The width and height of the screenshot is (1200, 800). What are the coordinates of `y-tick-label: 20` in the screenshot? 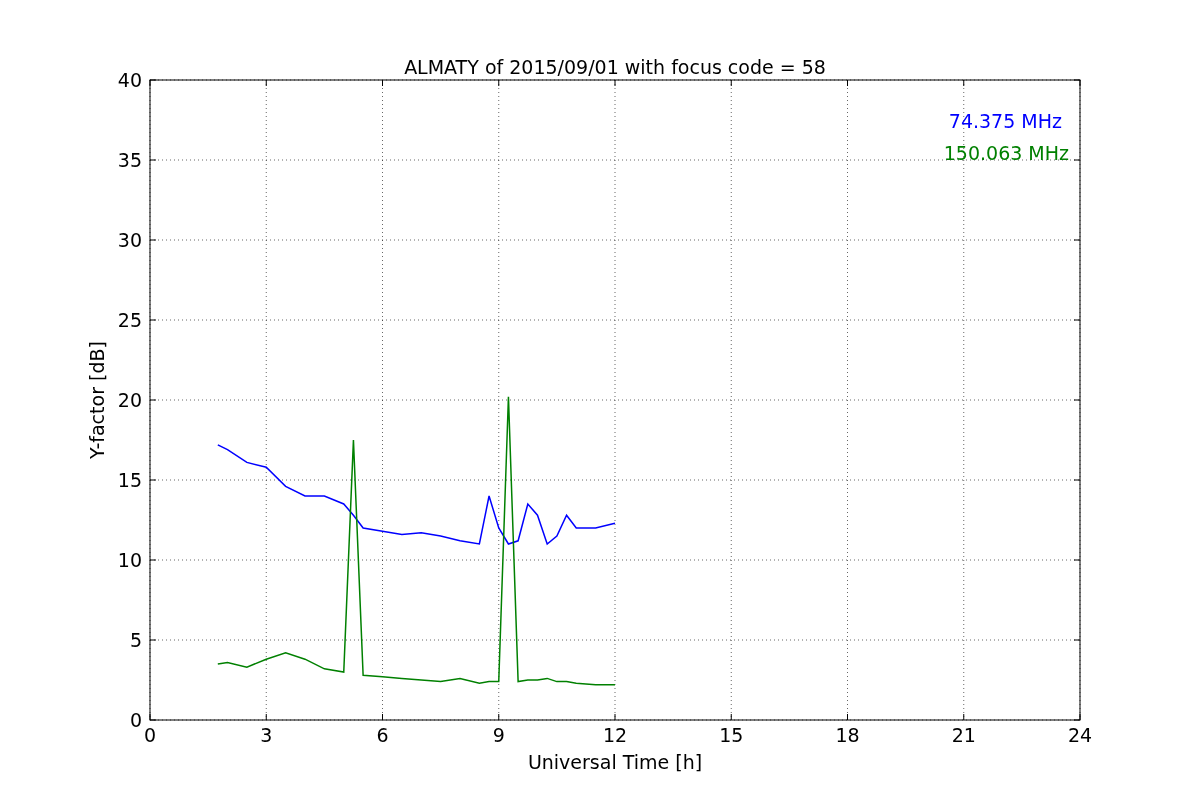 It's located at (129, 400).